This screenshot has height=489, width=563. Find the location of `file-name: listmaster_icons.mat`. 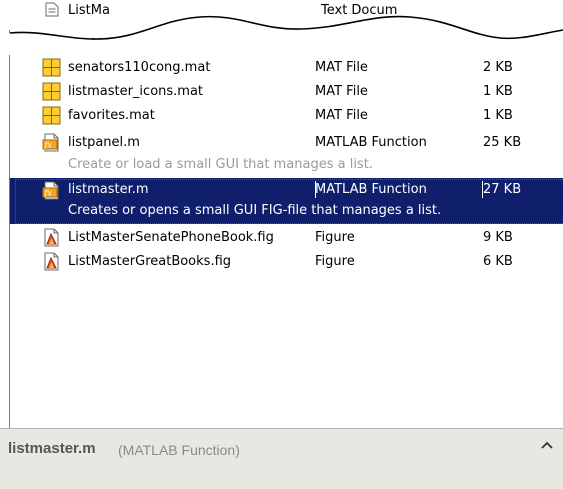

file-name: listmaster_icons.mat is located at coordinates (136, 91).